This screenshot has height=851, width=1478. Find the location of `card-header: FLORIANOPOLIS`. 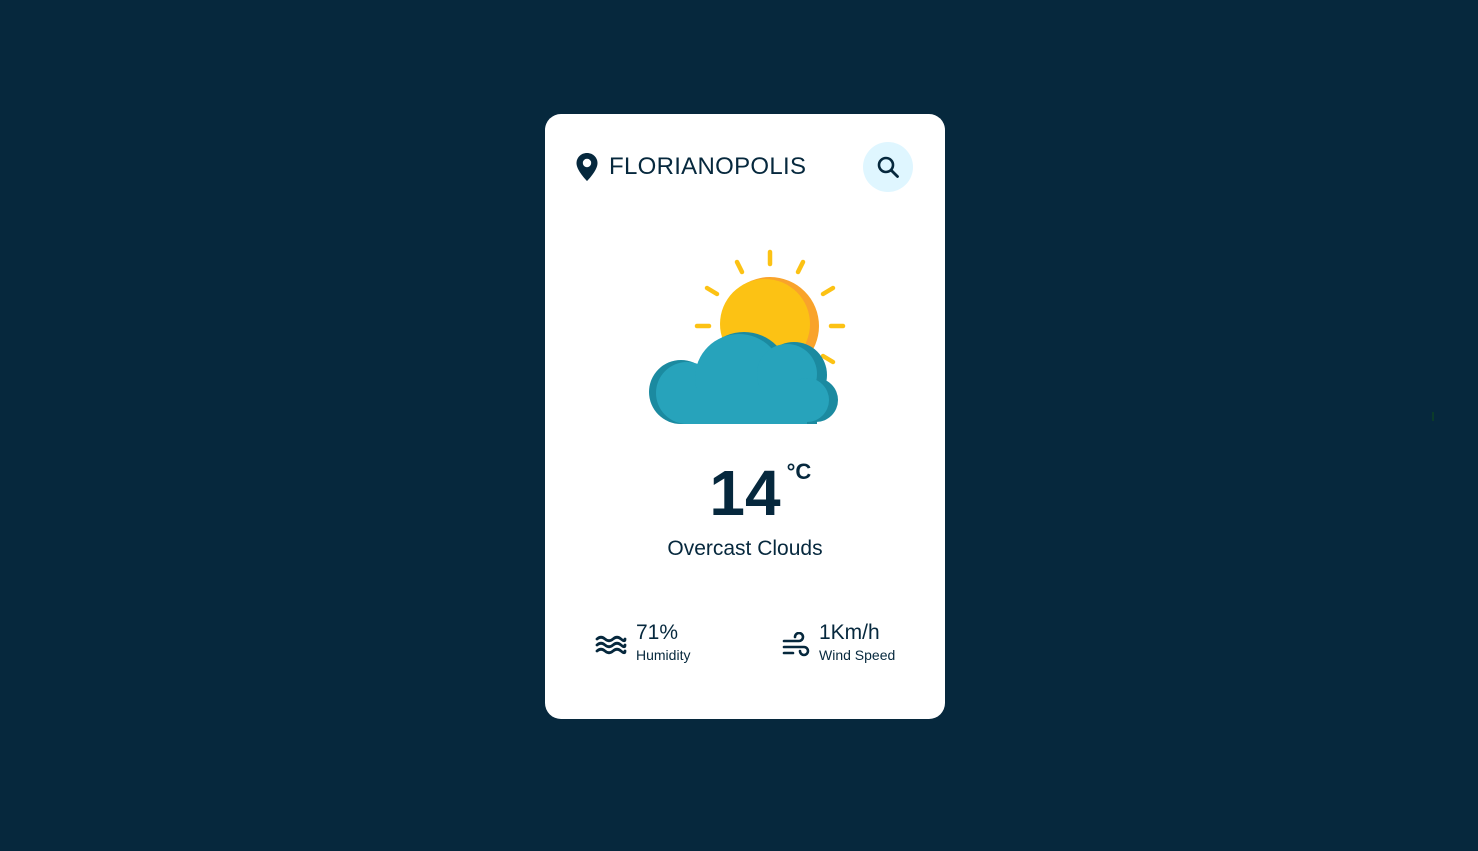

card-header: FLORIANOPOLIS is located at coordinates (744, 167).